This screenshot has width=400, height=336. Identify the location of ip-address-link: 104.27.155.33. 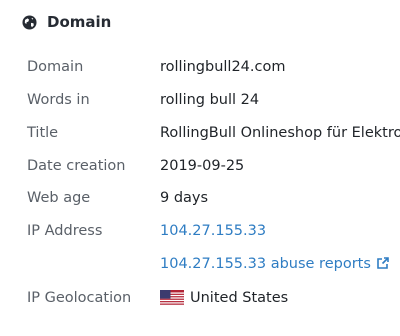
(213, 231).